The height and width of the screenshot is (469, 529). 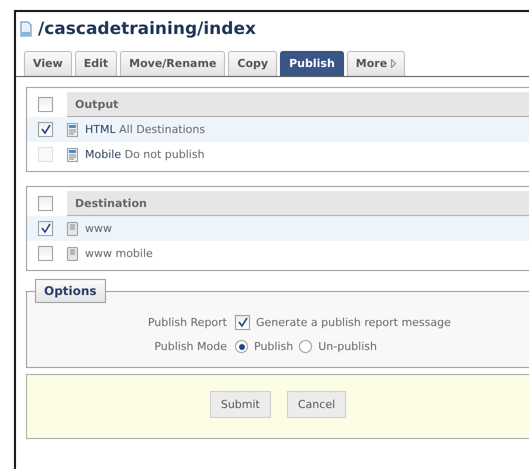 I want to click on radio-label: Publish, so click(x=274, y=346).